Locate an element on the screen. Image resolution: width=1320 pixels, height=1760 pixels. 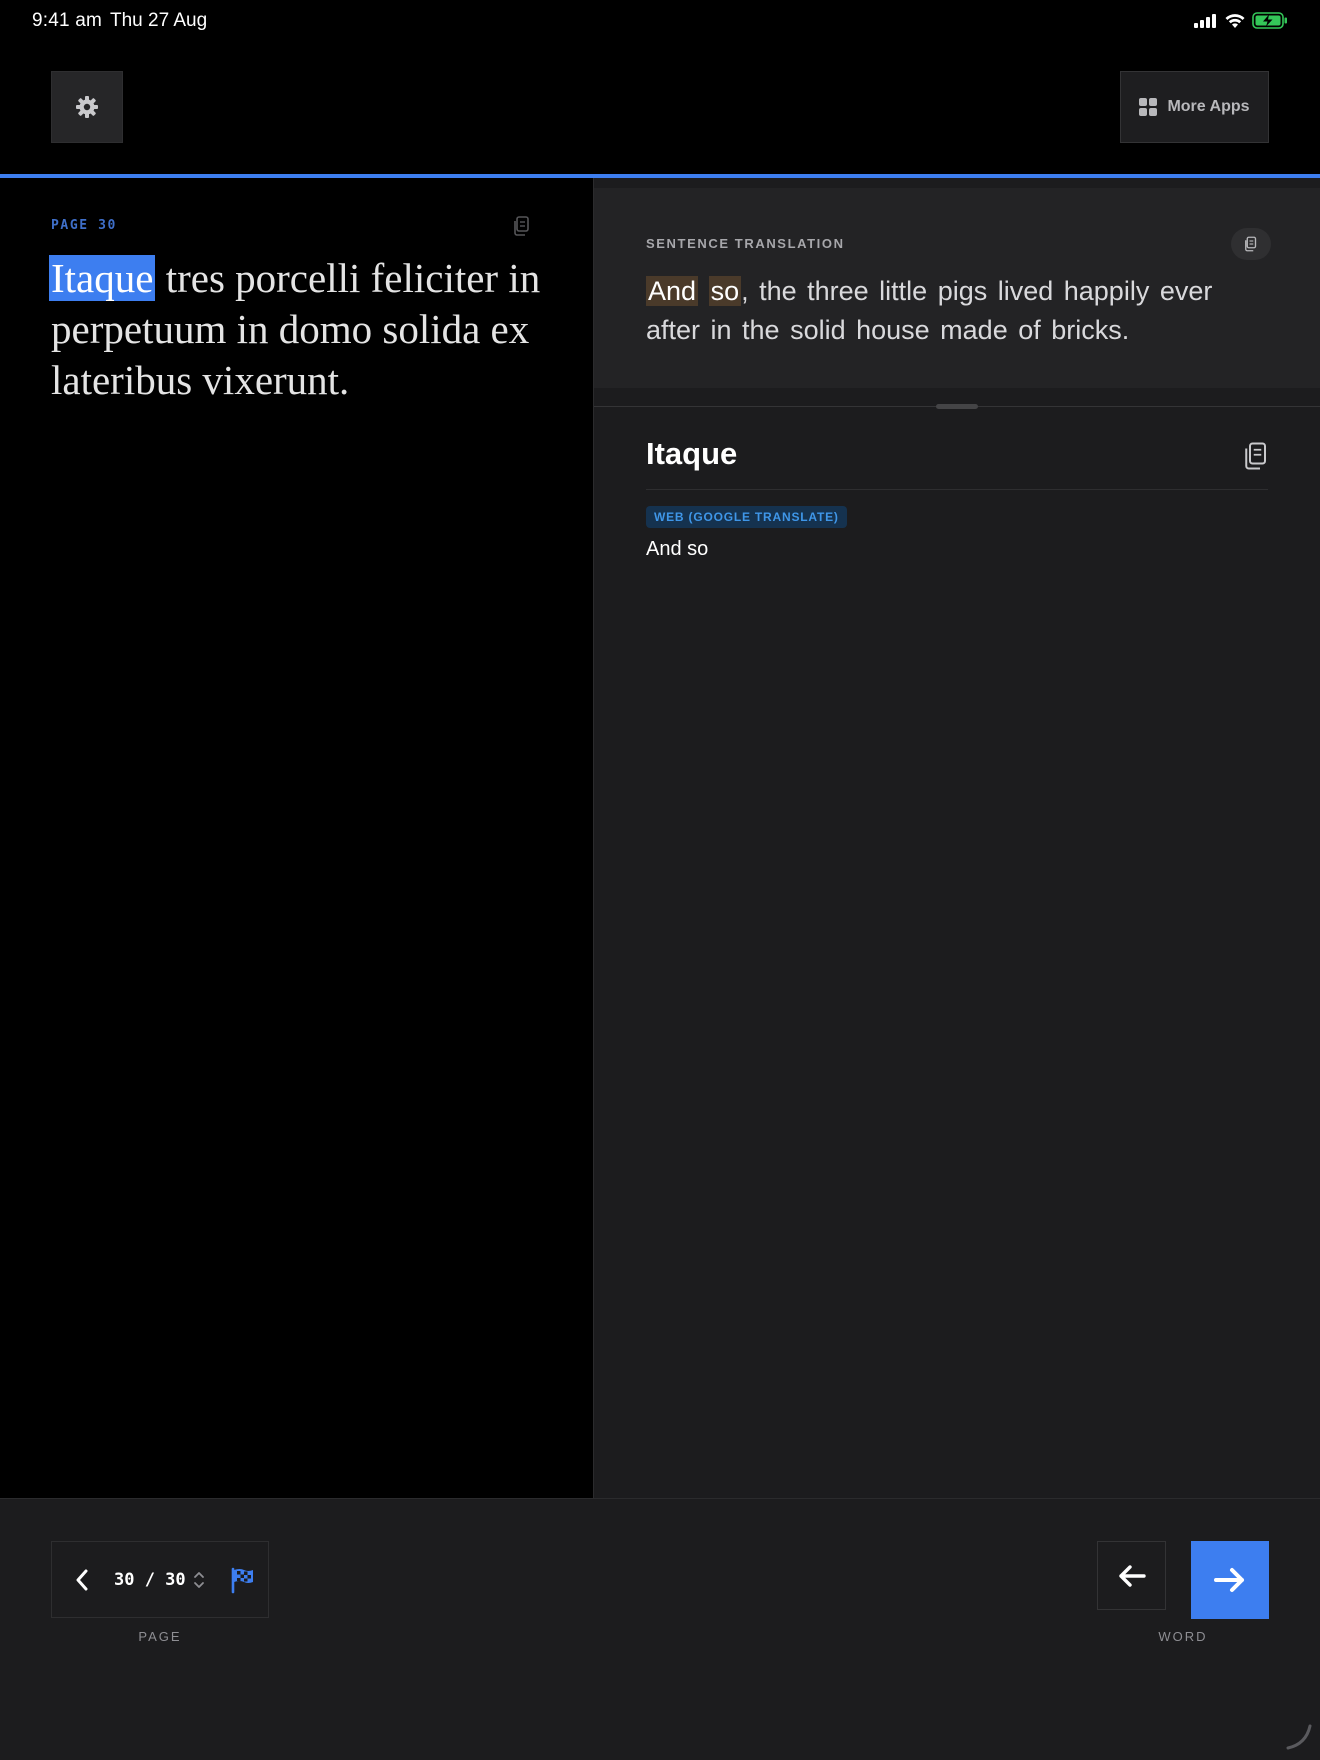
status-icons is located at coordinates (1241, 20).